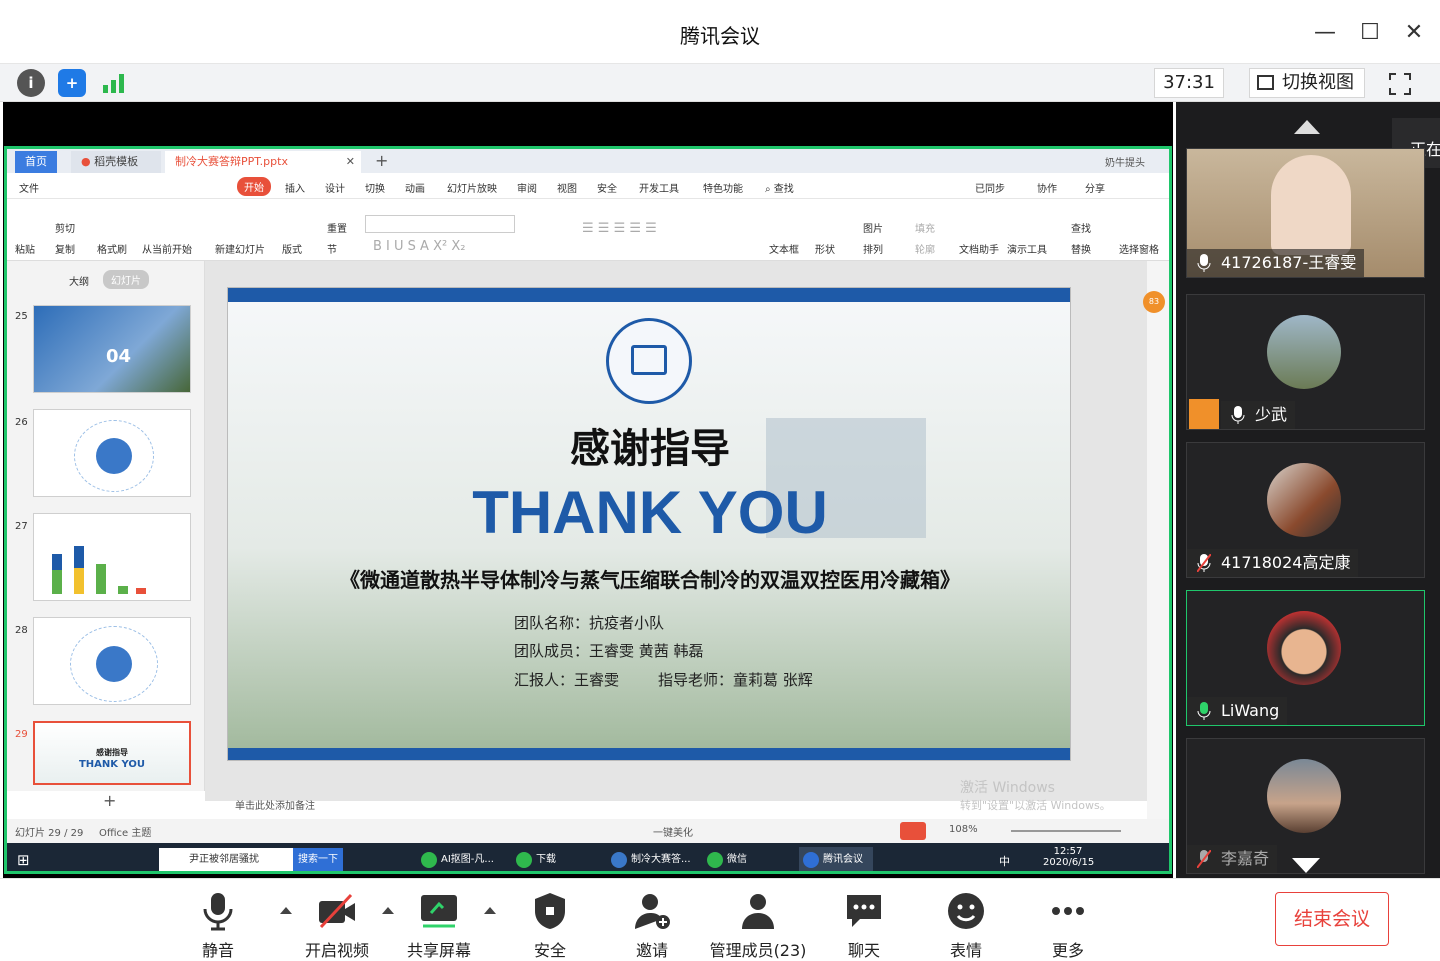  Describe the element at coordinates (1400, 84) in the screenshot. I see `fullscreen-icon` at that location.